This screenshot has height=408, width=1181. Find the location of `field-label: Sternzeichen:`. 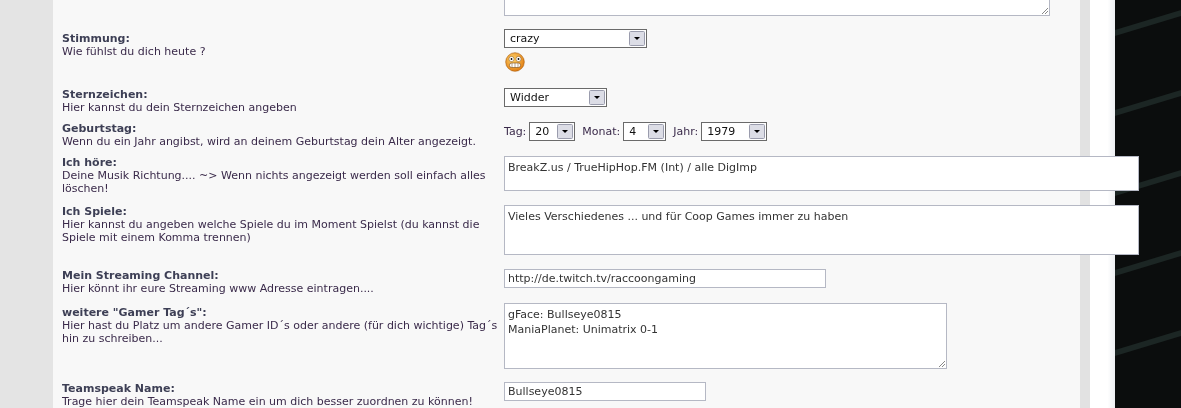

field-label: Sternzeichen: is located at coordinates (105, 94).